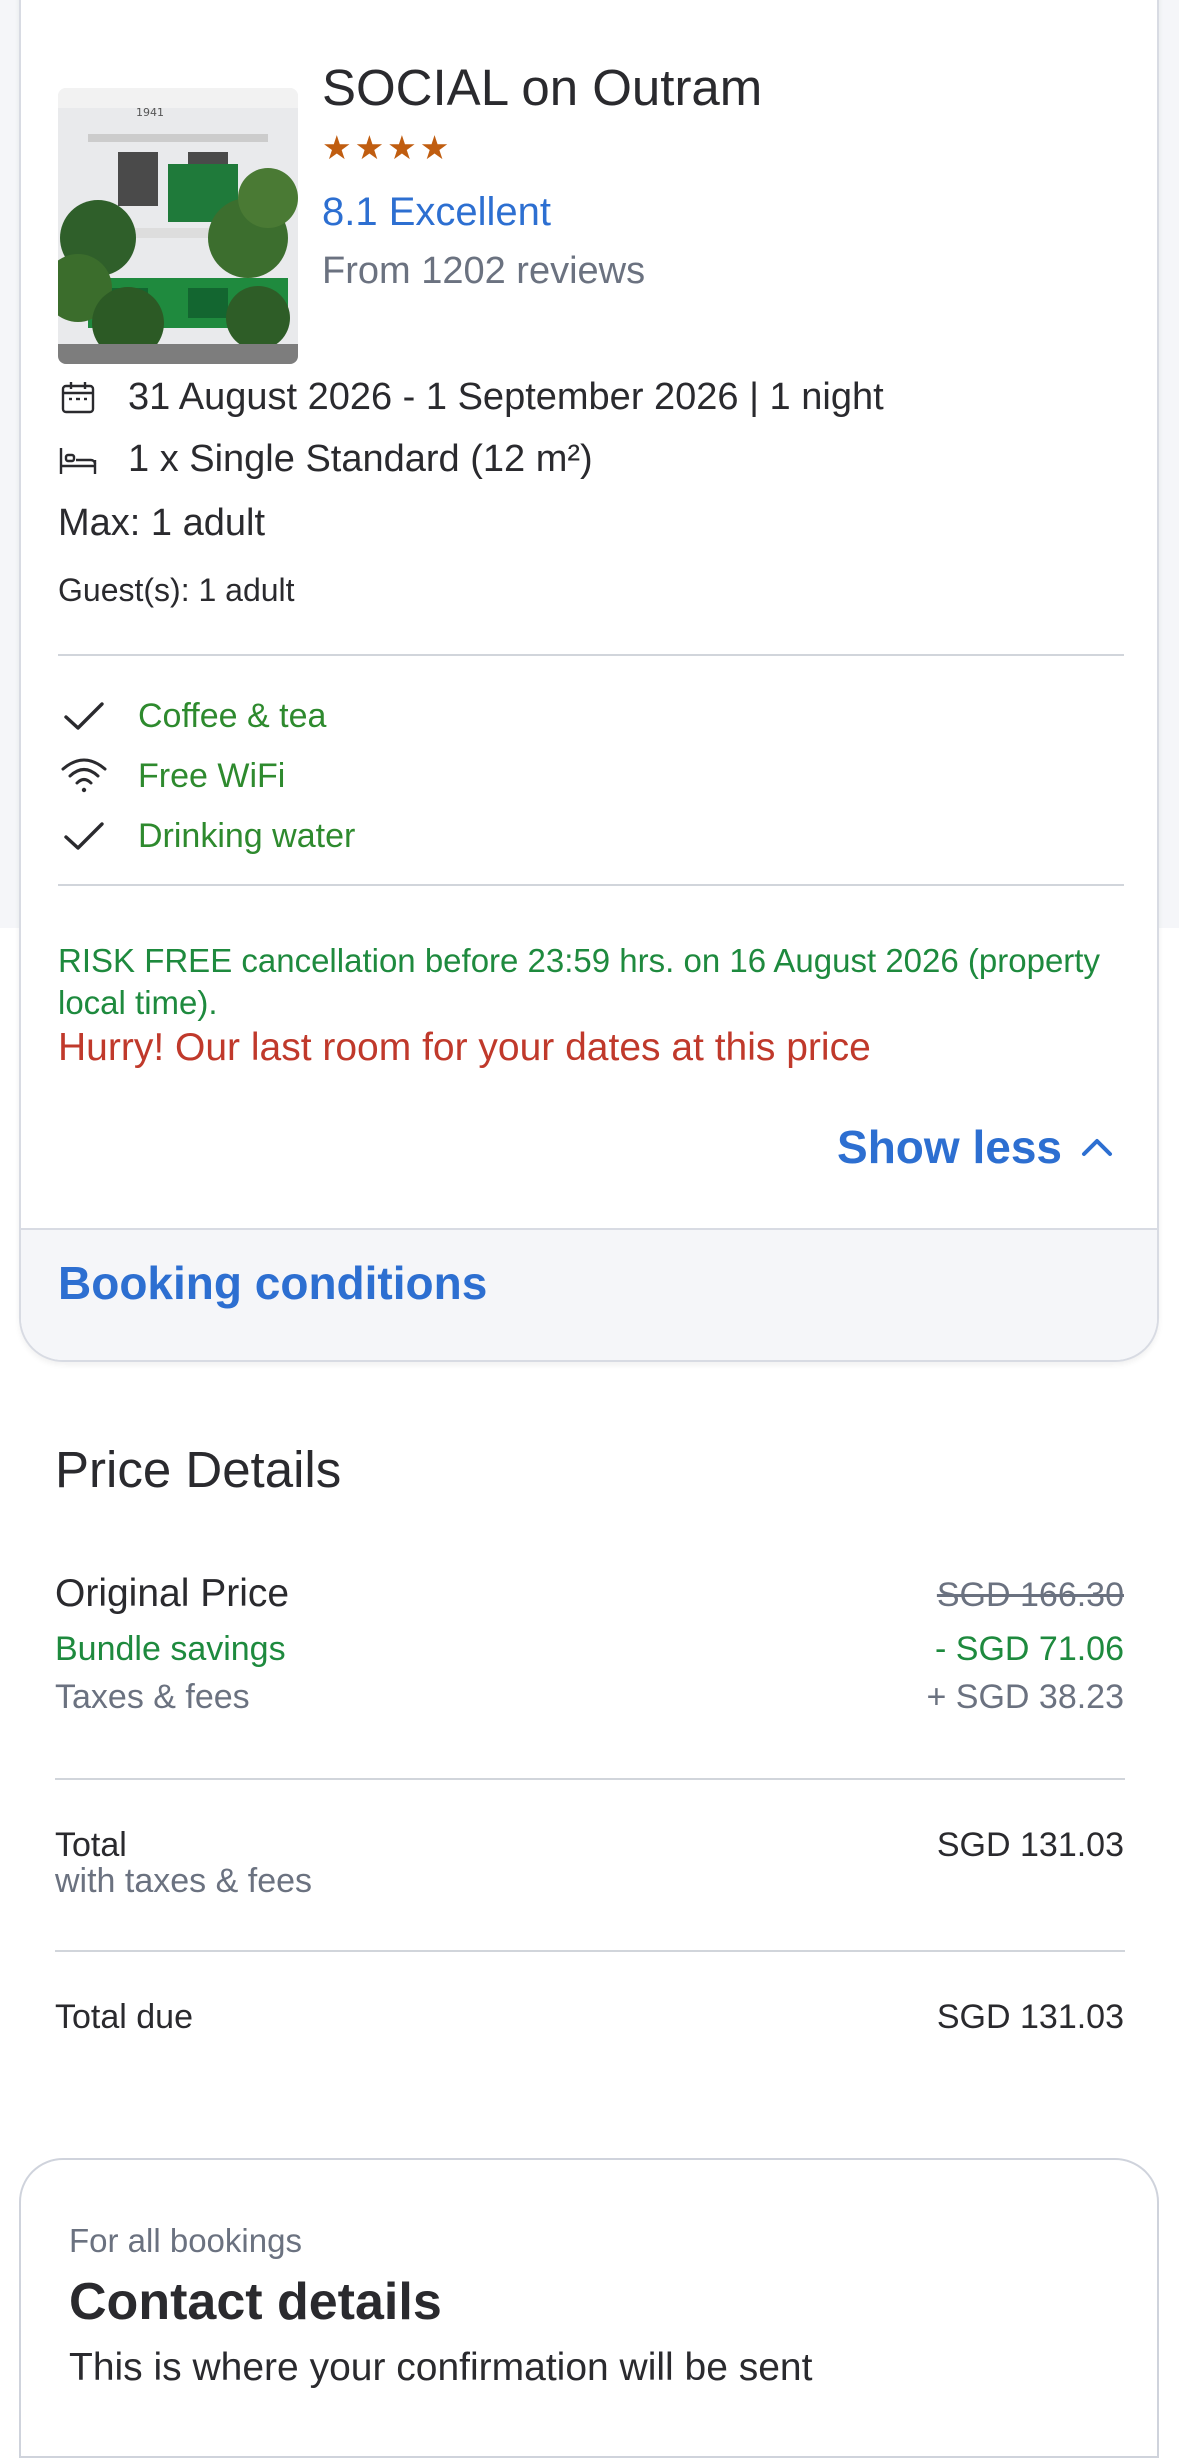 This screenshot has width=1179, height=2458. I want to click on total-sublabel: with taxes & fees, so click(184, 1881).